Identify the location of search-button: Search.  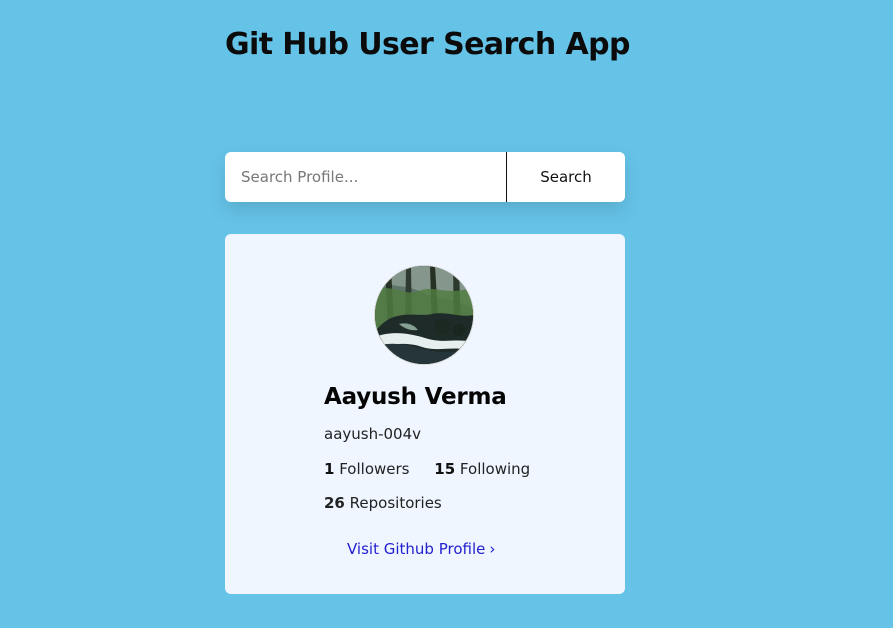
(565, 177).